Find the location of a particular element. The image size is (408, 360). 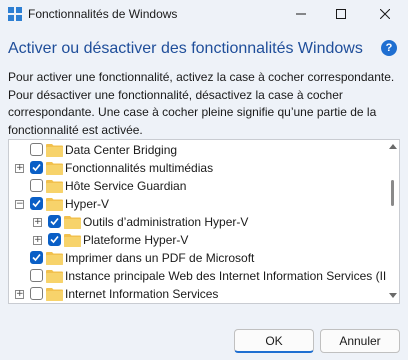

close-button is located at coordinates (385, 14).